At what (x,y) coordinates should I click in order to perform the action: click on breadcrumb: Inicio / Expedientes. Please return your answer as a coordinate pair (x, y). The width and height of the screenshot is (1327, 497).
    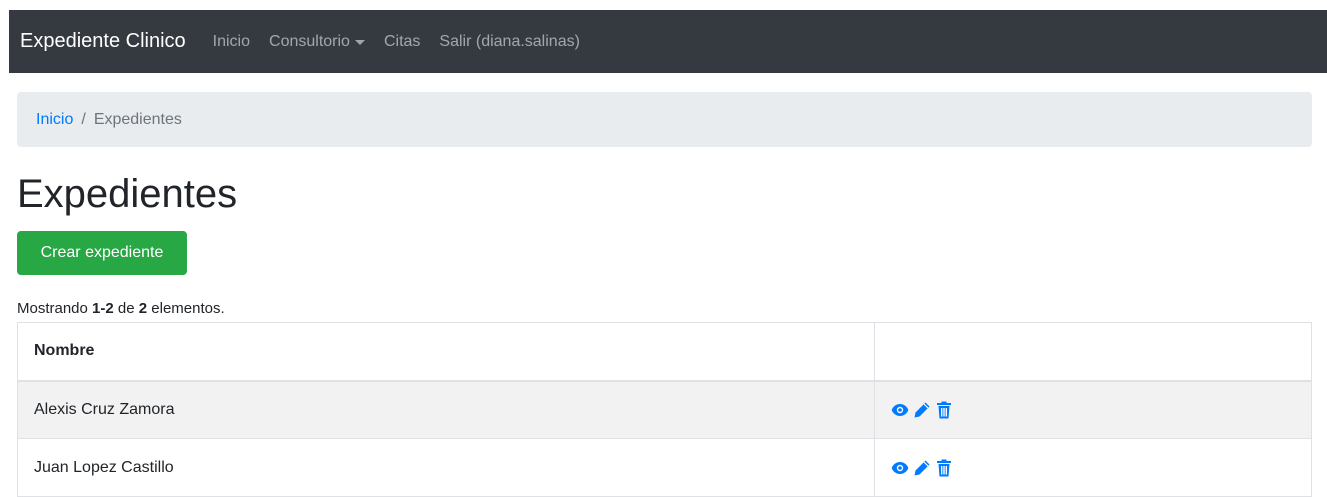
    Looking at the image, I should click on (664, 119).